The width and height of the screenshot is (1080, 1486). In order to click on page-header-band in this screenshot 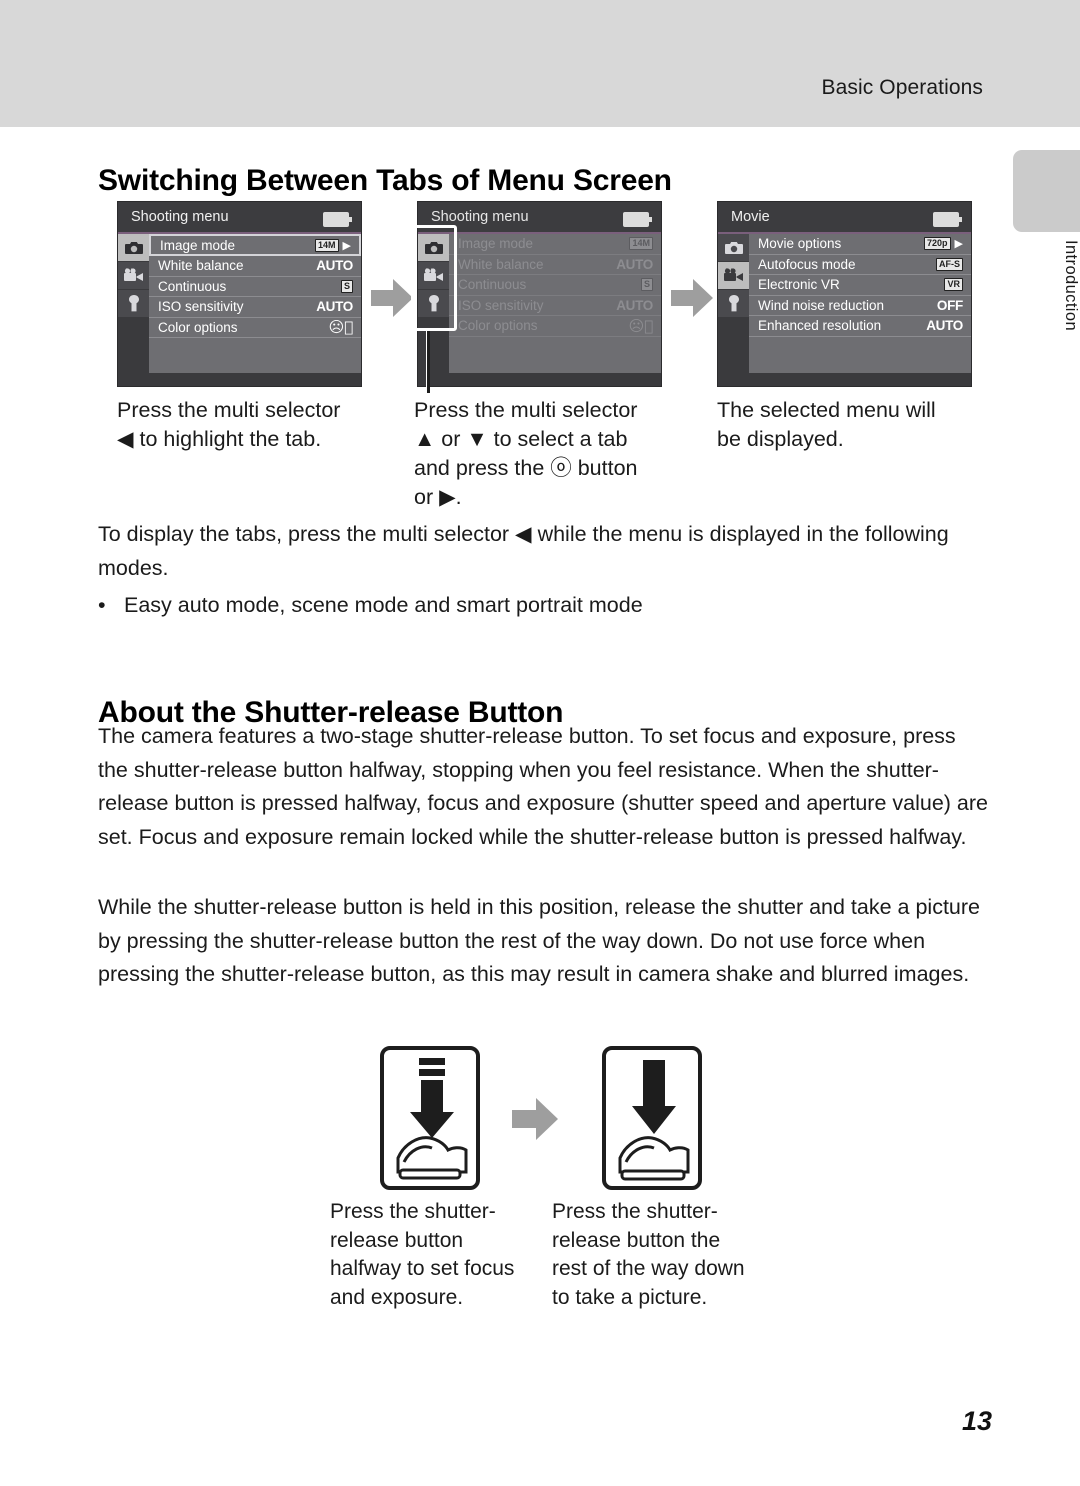, I will do `click(540, 63)`.